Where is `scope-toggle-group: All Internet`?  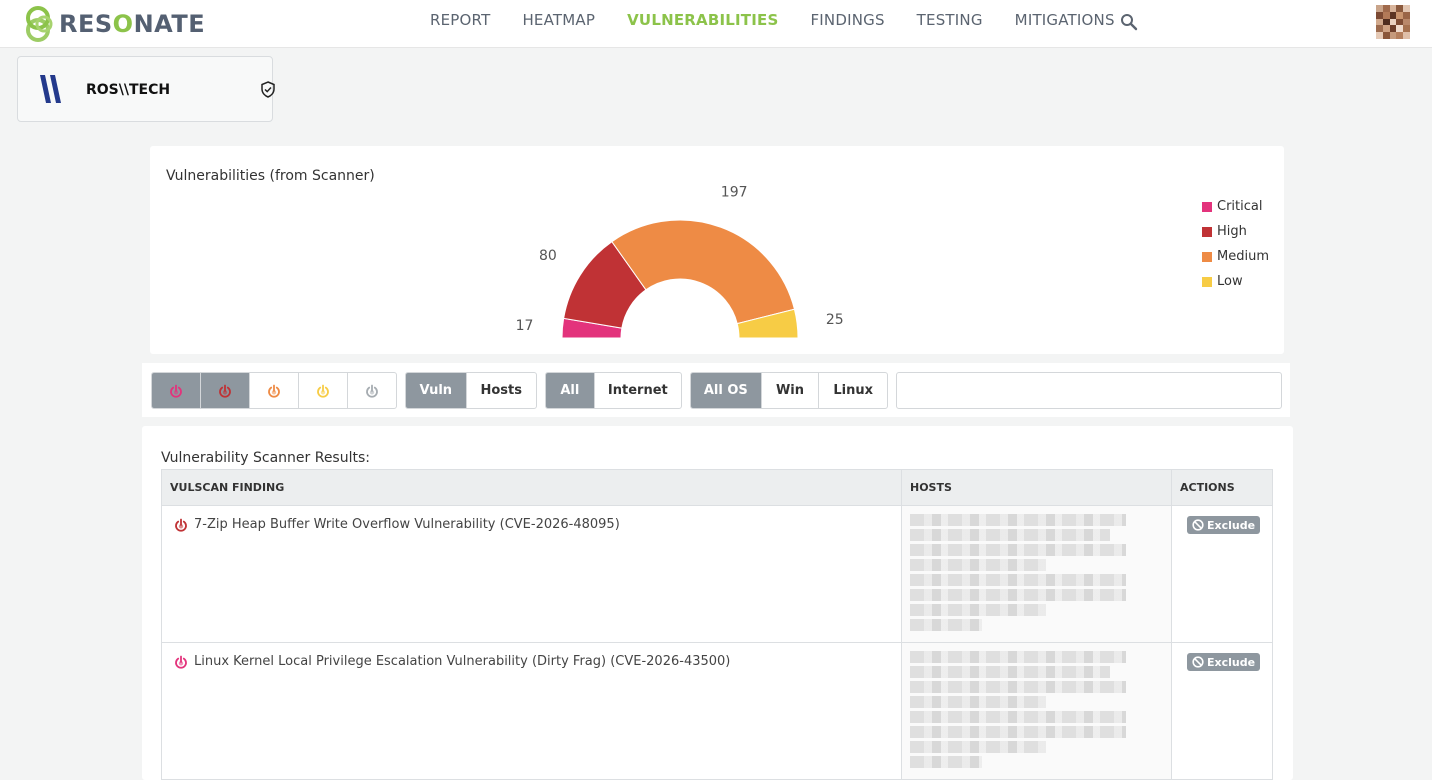
scope-toggle-group: All Internet is located at coordinates (613, 390).